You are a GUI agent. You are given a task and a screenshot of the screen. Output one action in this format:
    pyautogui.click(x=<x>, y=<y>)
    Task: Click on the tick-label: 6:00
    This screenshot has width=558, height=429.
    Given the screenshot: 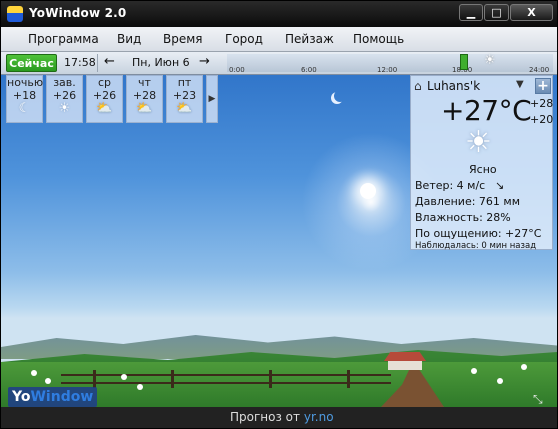 What is the action you would take?
    pyautogui.click(x=309, y=70)
    